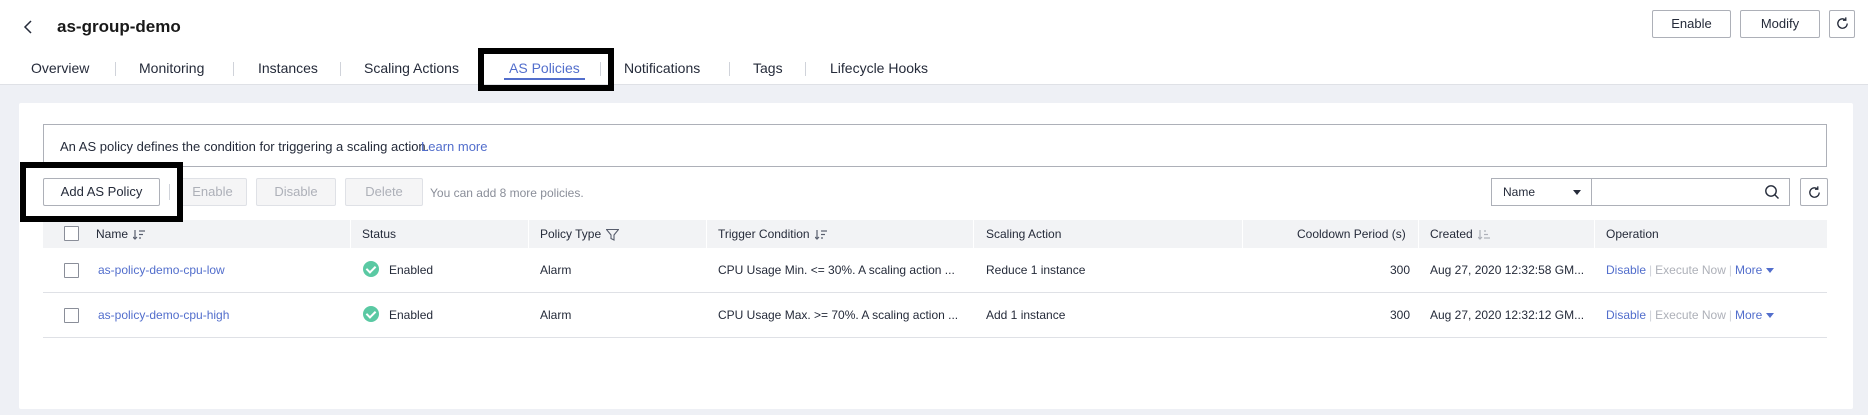 This screenshot has width=1868, height=415. I want to click on scaling-action-cell: Add 1 instance, so click(1026, 315).